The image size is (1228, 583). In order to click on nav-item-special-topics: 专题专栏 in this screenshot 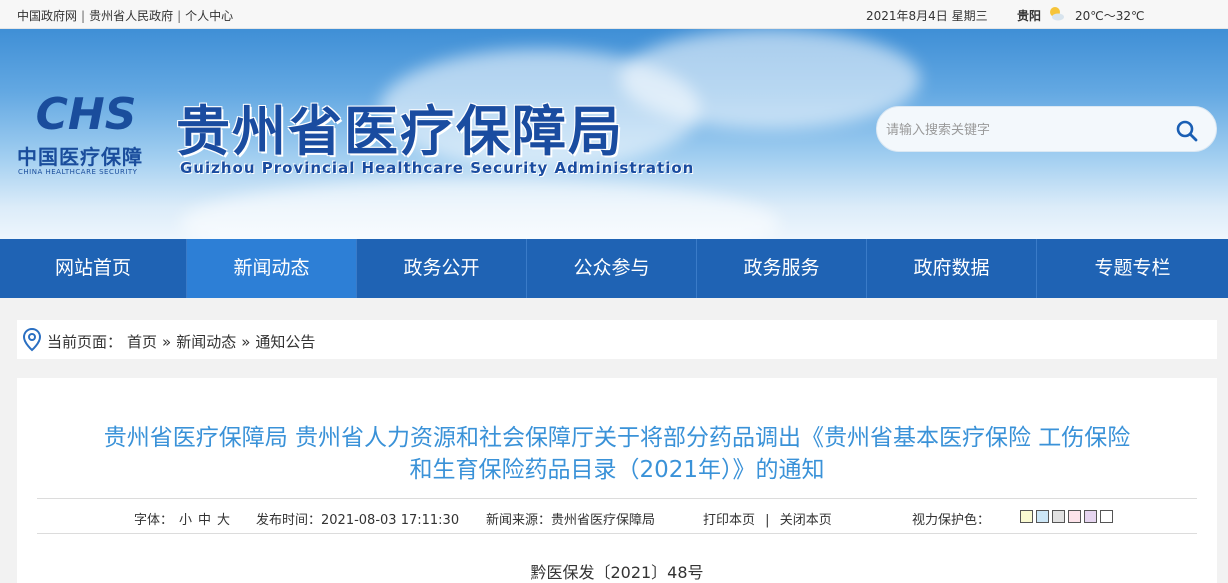, I will do `click(1132, 268)`.